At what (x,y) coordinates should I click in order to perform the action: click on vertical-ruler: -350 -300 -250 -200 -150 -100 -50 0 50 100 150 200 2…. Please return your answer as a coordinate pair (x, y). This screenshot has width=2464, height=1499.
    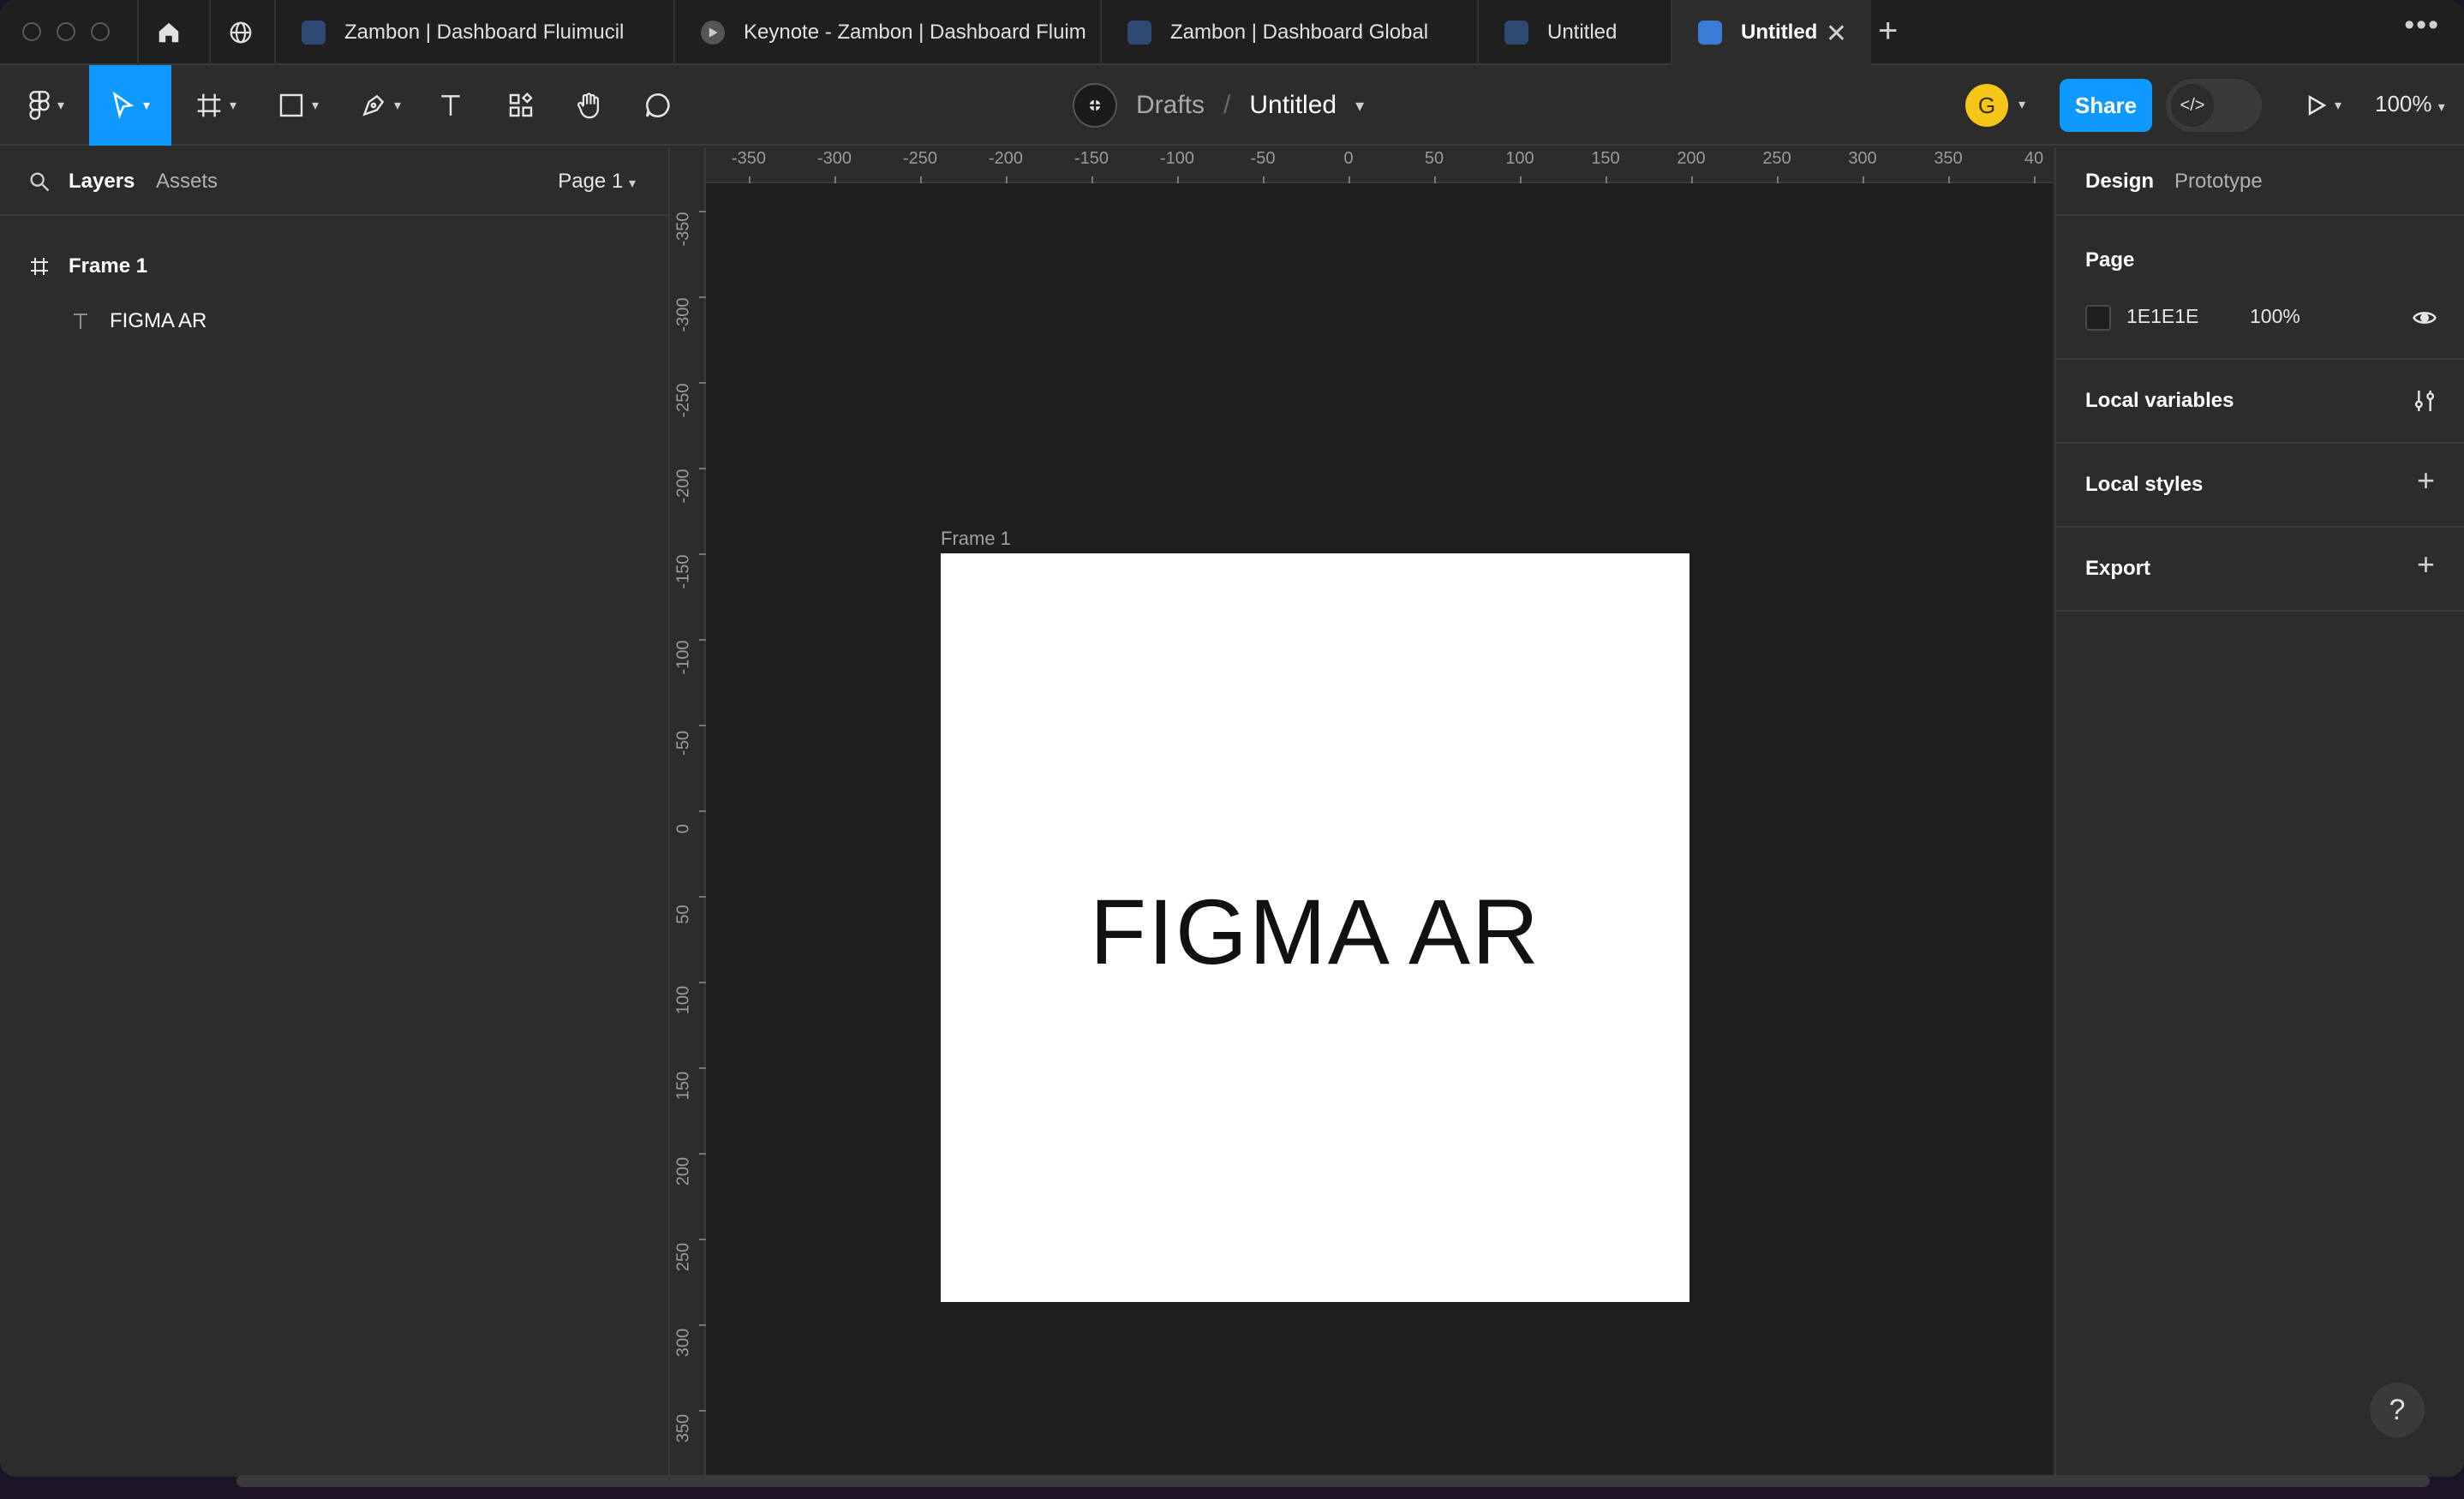
    Looking at the image, I should click on (689, 812).